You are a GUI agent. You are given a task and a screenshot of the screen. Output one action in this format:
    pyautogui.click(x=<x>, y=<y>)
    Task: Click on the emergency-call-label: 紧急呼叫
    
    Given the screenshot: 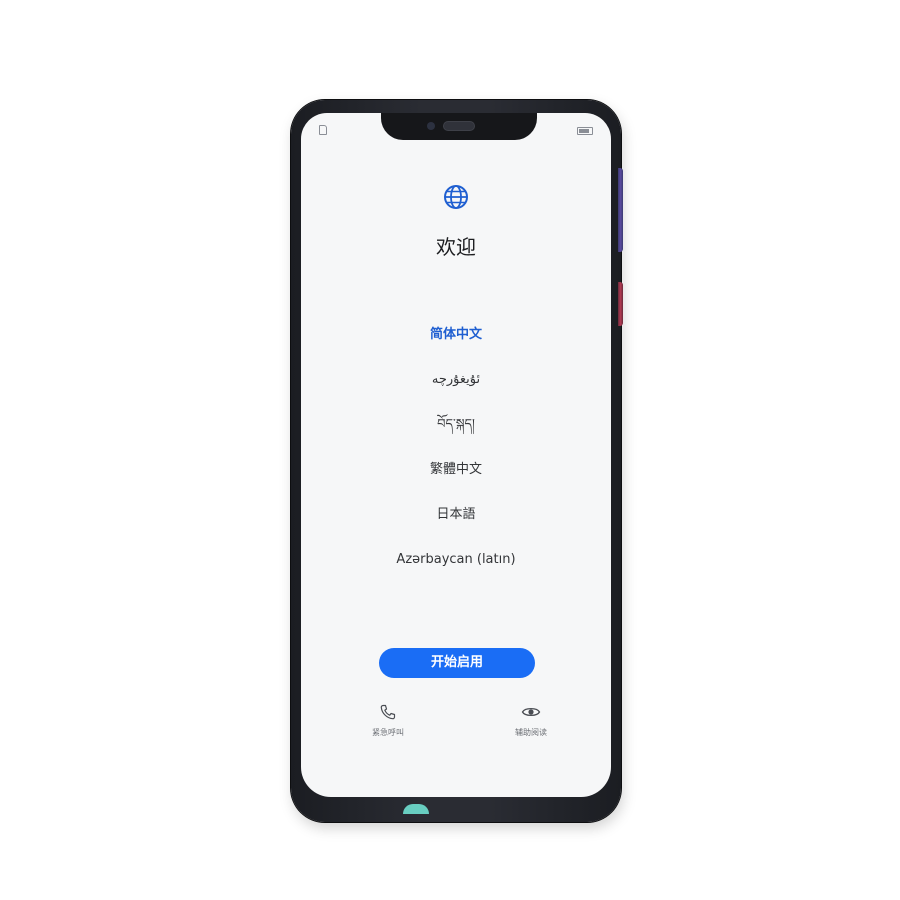 What is the action you would take?
    pyautogui.click(x=388, y=732)
    